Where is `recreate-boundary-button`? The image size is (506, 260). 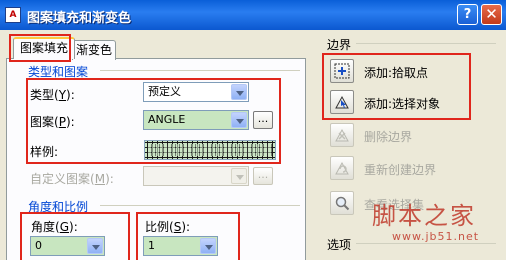 recreate-boundary-button is located at coordinates (342, 168).